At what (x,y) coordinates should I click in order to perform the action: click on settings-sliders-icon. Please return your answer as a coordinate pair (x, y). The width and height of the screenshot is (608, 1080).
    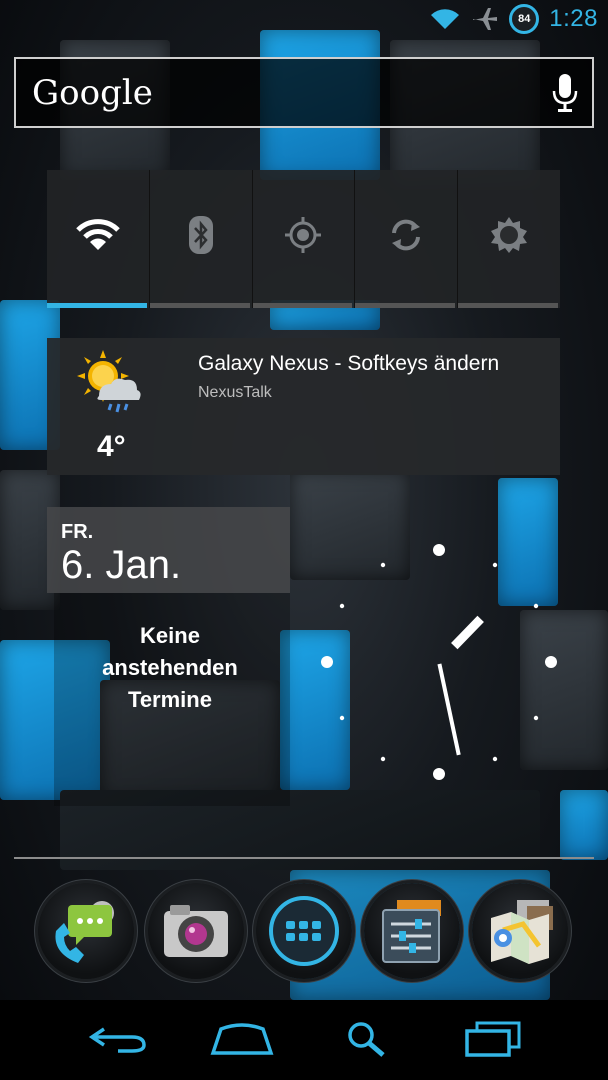
    Looking at the image, I should click on (411, 931).